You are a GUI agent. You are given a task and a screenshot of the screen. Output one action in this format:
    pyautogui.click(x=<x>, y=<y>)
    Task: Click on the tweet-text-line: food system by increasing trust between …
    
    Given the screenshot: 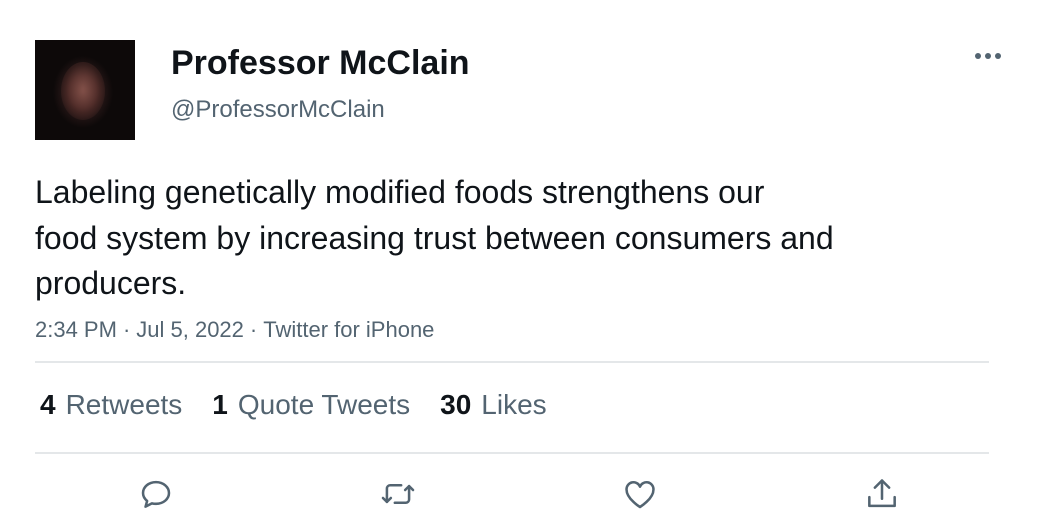 What is the action you would take?
    pyautogui.click(x=434, y=237)
    